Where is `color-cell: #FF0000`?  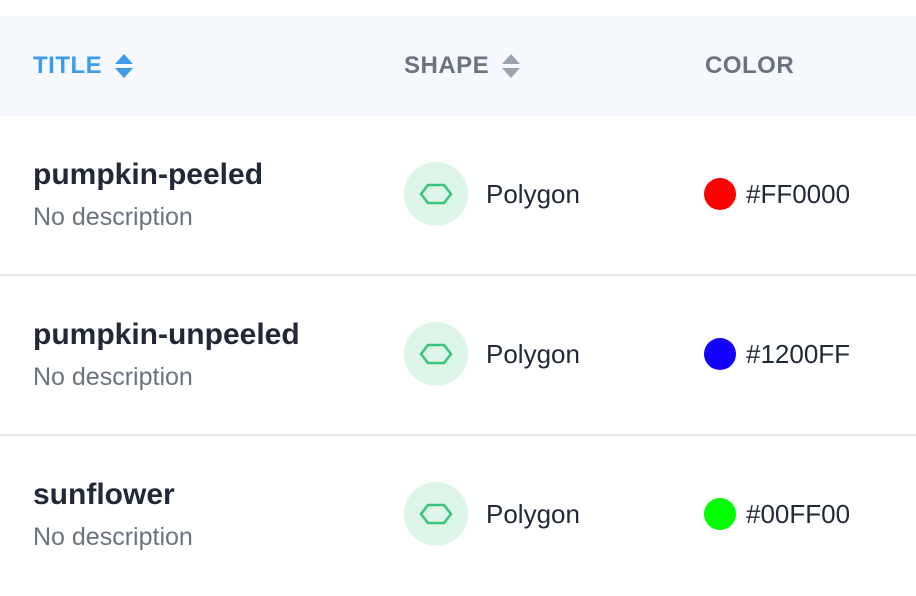 color-cell: #FF0000 is located at coordinates (777, 194).